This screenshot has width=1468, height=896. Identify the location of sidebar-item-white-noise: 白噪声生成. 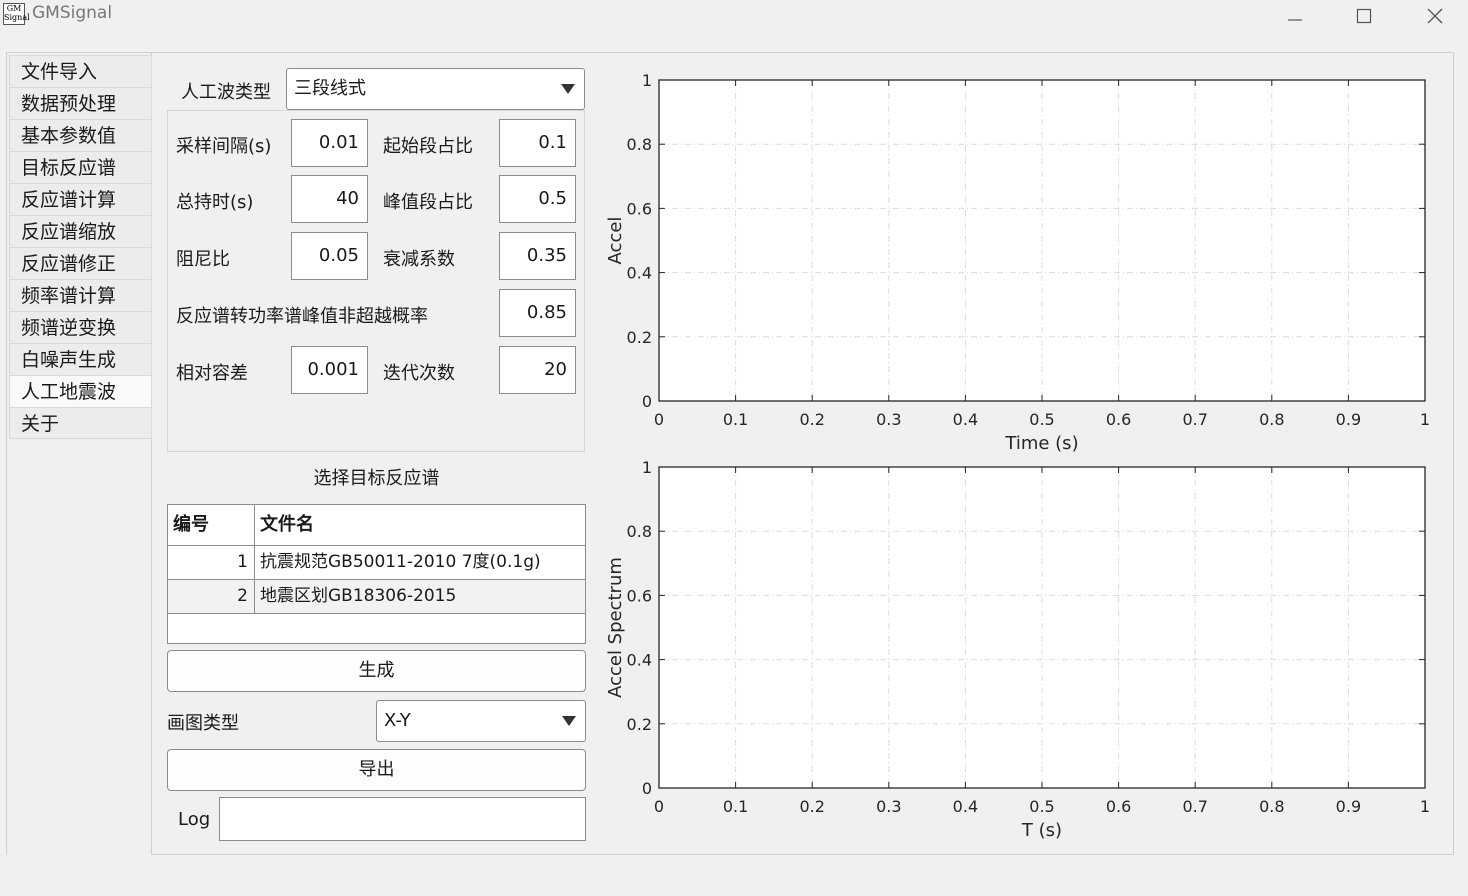
(80, 359).